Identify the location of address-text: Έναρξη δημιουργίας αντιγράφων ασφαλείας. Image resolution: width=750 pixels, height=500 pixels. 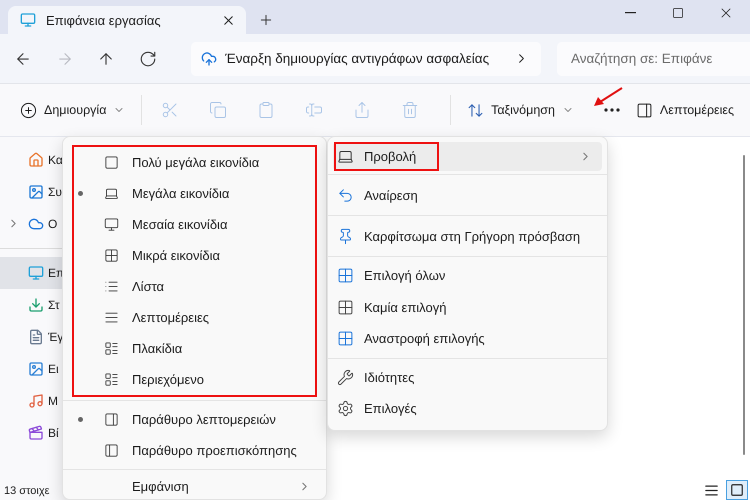
(357, 58).